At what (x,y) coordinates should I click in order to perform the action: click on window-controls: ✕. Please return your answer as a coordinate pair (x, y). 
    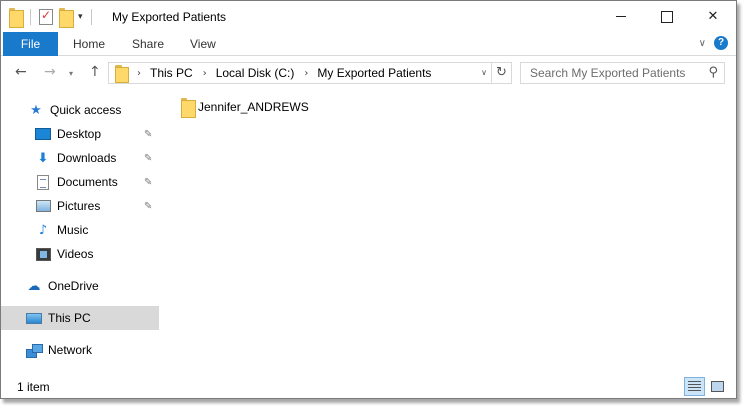
    Looking at the image, I should click on (667, 16).